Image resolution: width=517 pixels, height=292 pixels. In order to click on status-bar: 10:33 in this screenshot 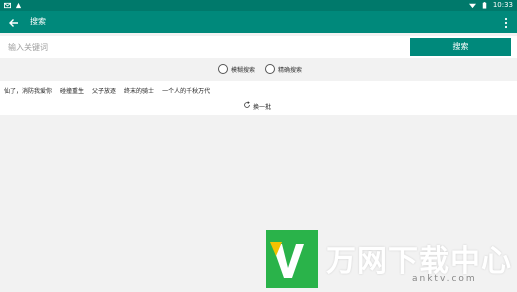, I will do `click(258, 5)`.